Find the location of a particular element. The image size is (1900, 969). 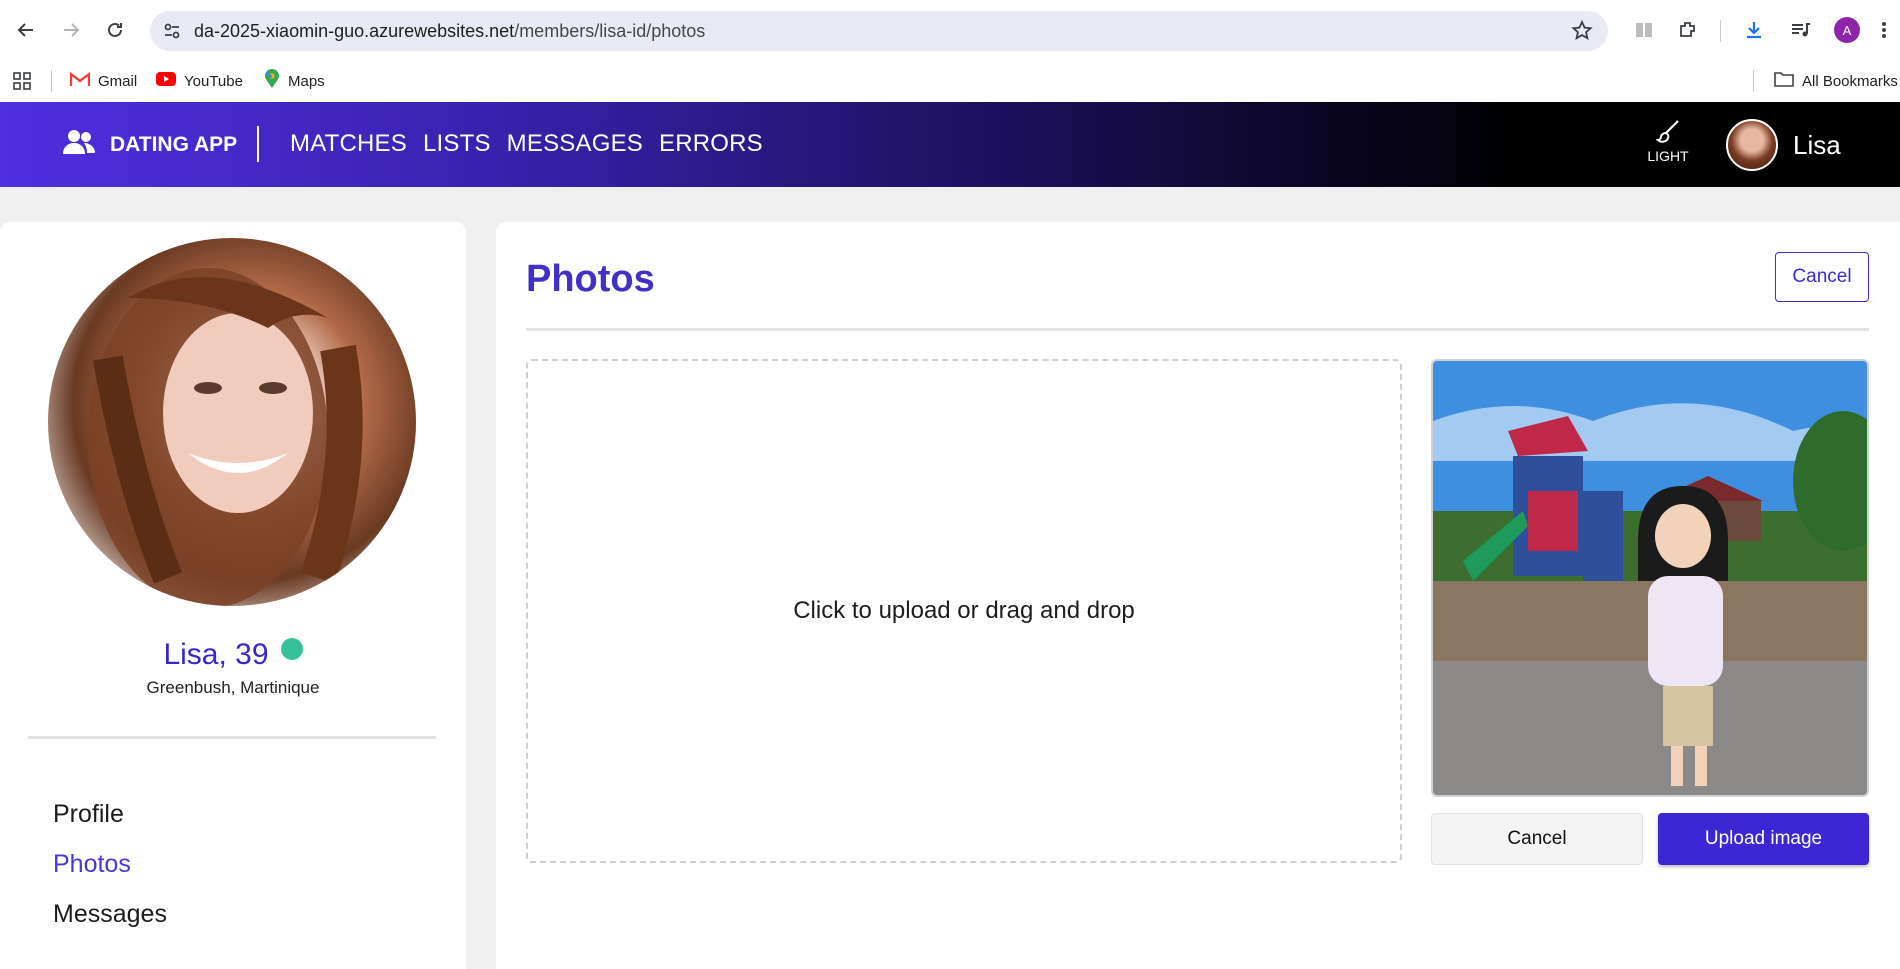

bookmark-gmail: Gmail is located at coordinates (103, 81).